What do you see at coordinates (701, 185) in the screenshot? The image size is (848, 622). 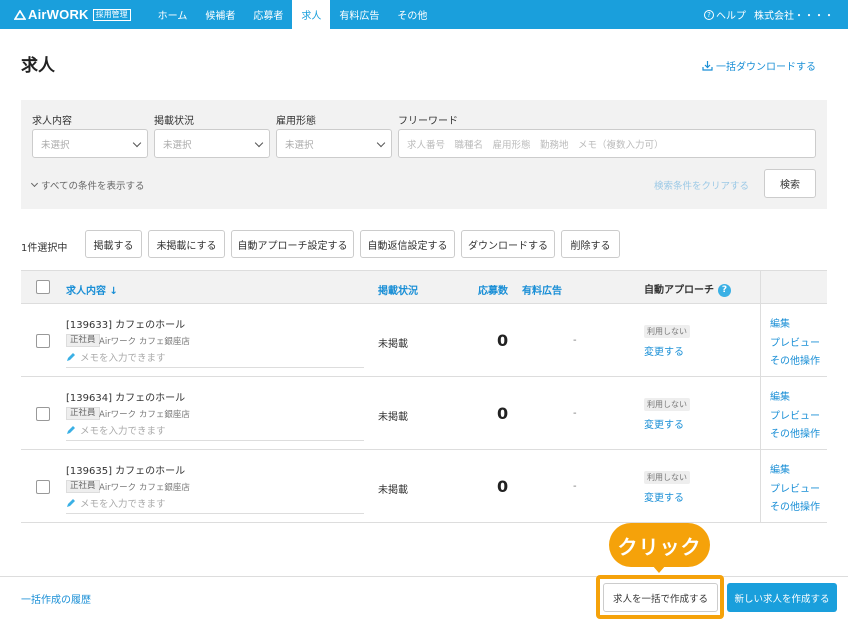 I see `clear-conditions-link: 検索条件をクリアする` at bounding box center [701, 185].